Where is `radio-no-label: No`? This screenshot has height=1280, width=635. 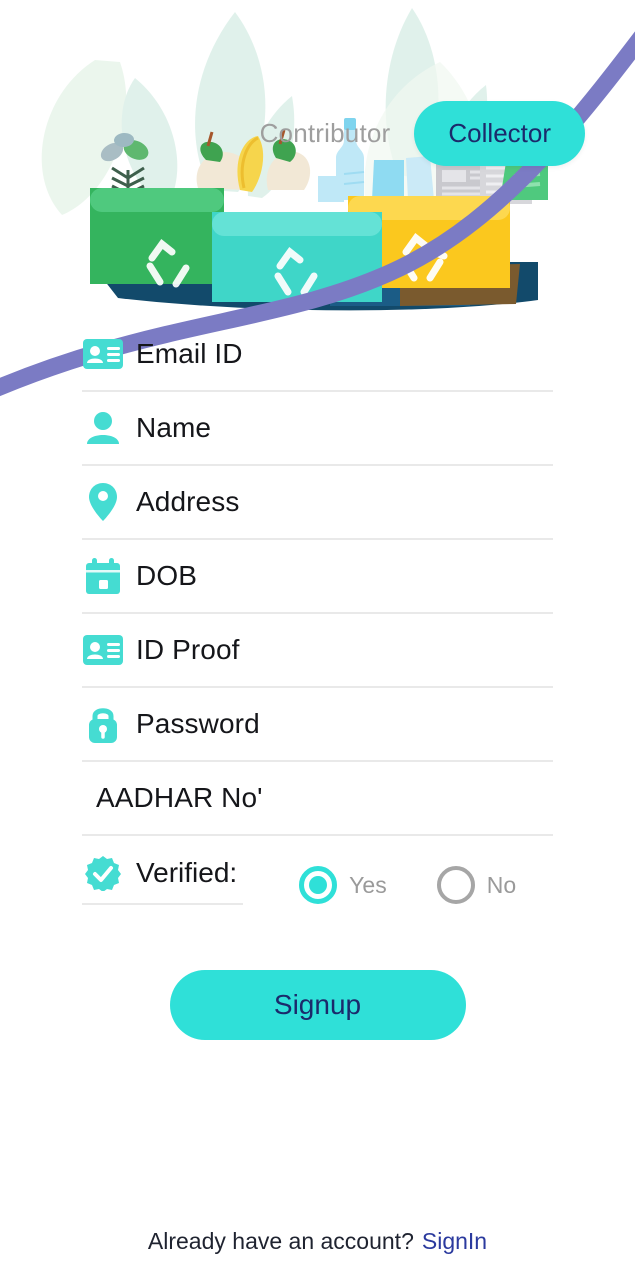
radio-no-label: No is located at coordinates (501, 884).